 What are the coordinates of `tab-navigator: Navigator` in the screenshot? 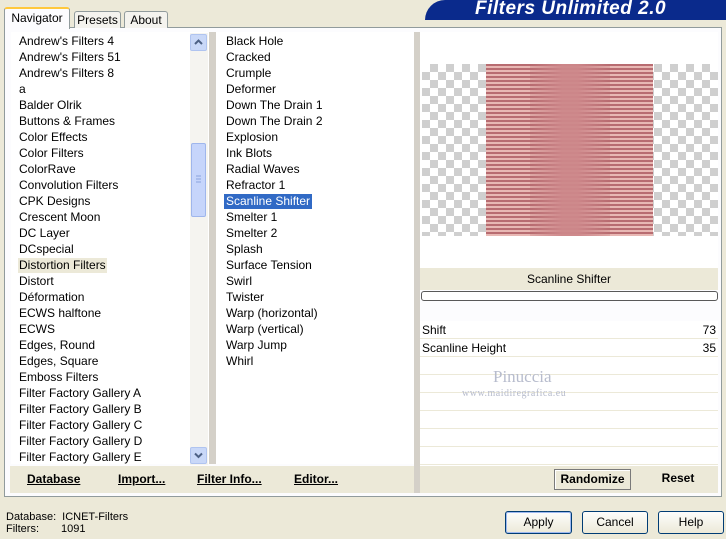 It's located at (37, 18).